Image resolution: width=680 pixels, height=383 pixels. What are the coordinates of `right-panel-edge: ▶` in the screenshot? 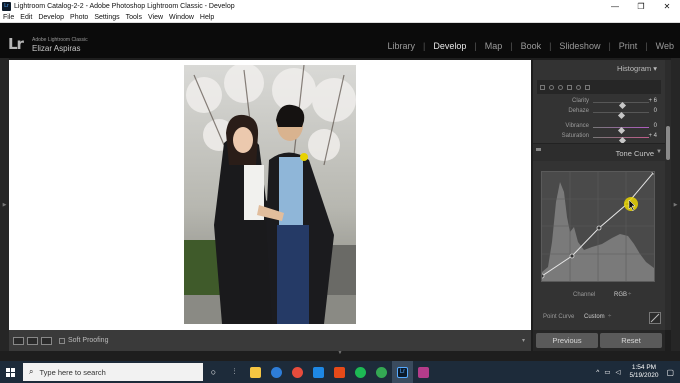 It's located at (675, 207).